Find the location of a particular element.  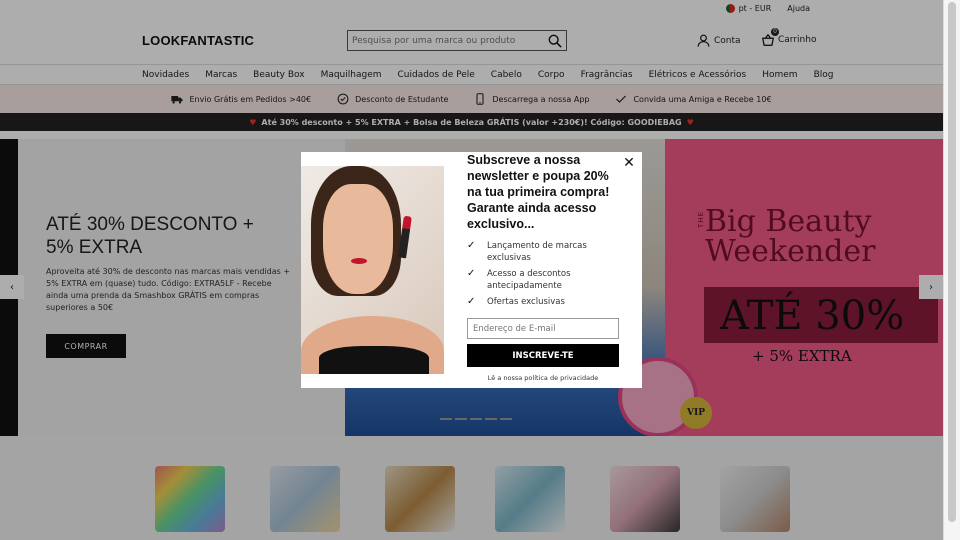

benefit-item: ✓ Lançamento de marcas exclusivas is located at coordinates (547, 252).